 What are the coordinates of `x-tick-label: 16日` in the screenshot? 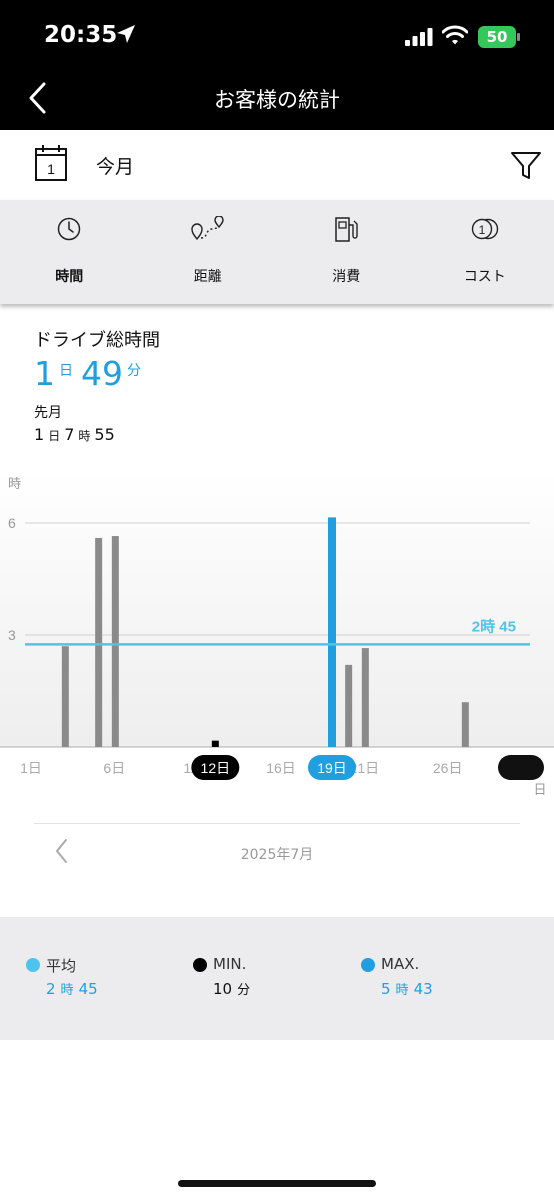 It's located at (281, 768).